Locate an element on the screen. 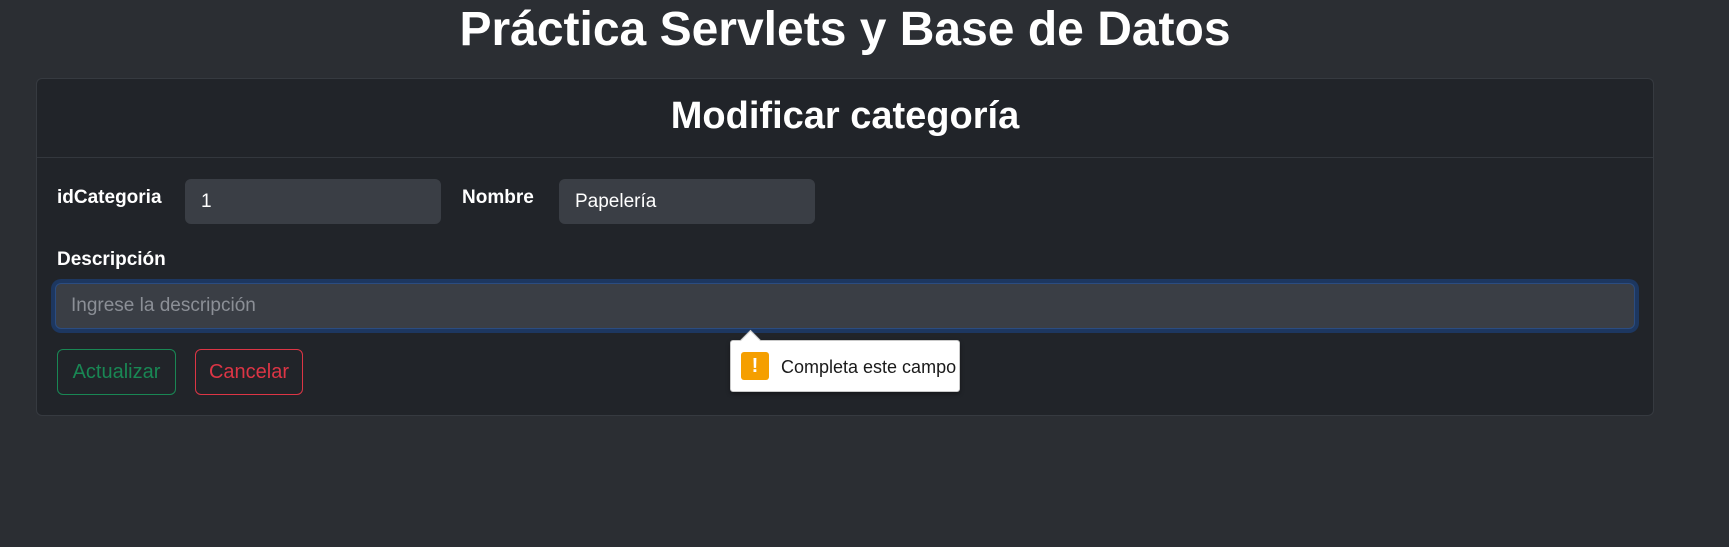 This screenshot has width=1729, height=547. nombre-label: Nombre is located at coordinates (498, 197).